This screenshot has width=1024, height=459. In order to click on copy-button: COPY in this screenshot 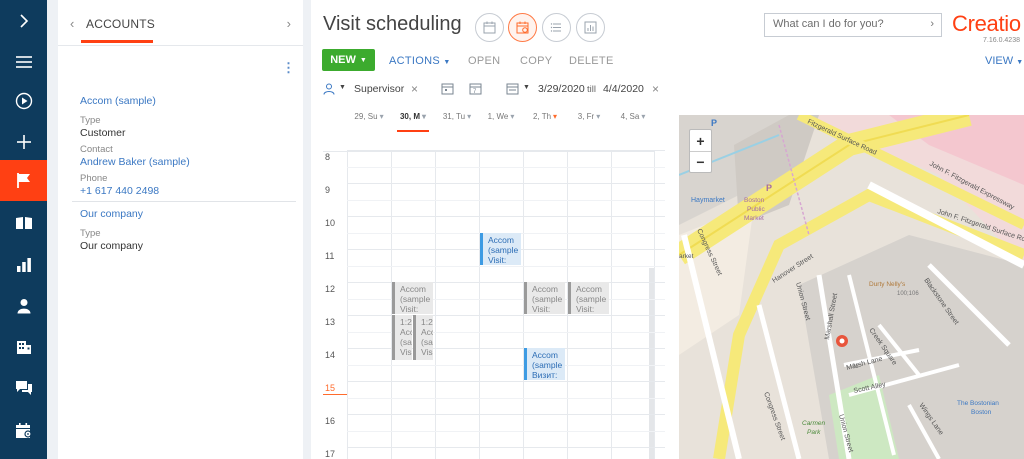, I will do `click(536, 61)`.